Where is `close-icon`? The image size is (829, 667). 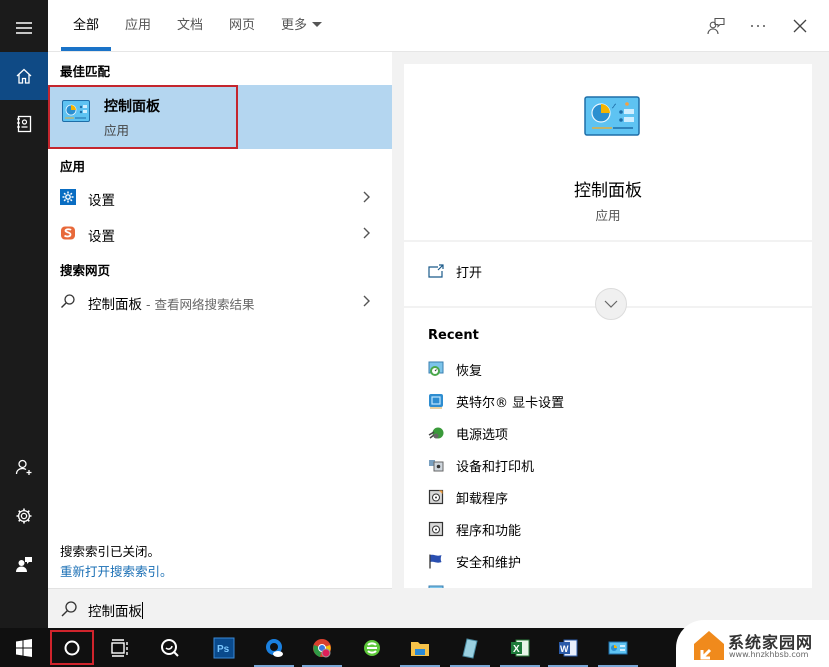 close-icon is located at coordinates (800, 26).